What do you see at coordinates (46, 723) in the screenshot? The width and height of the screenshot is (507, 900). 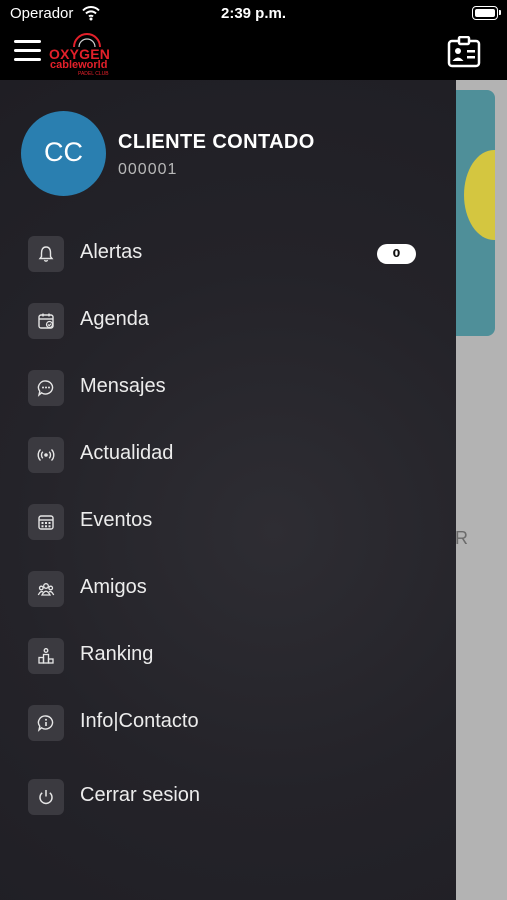 I see `info-bubble-icon` at bounding box center [46, 723].